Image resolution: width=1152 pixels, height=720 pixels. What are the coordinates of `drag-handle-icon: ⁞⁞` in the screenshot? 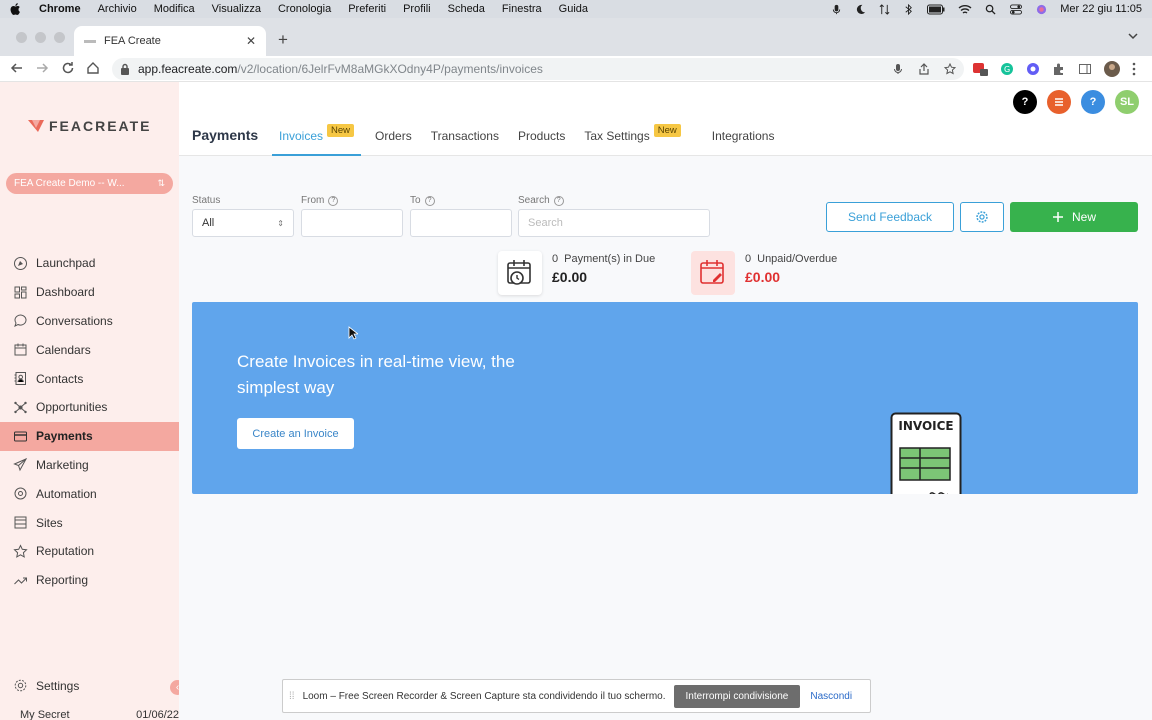 It's located at (292, 696).